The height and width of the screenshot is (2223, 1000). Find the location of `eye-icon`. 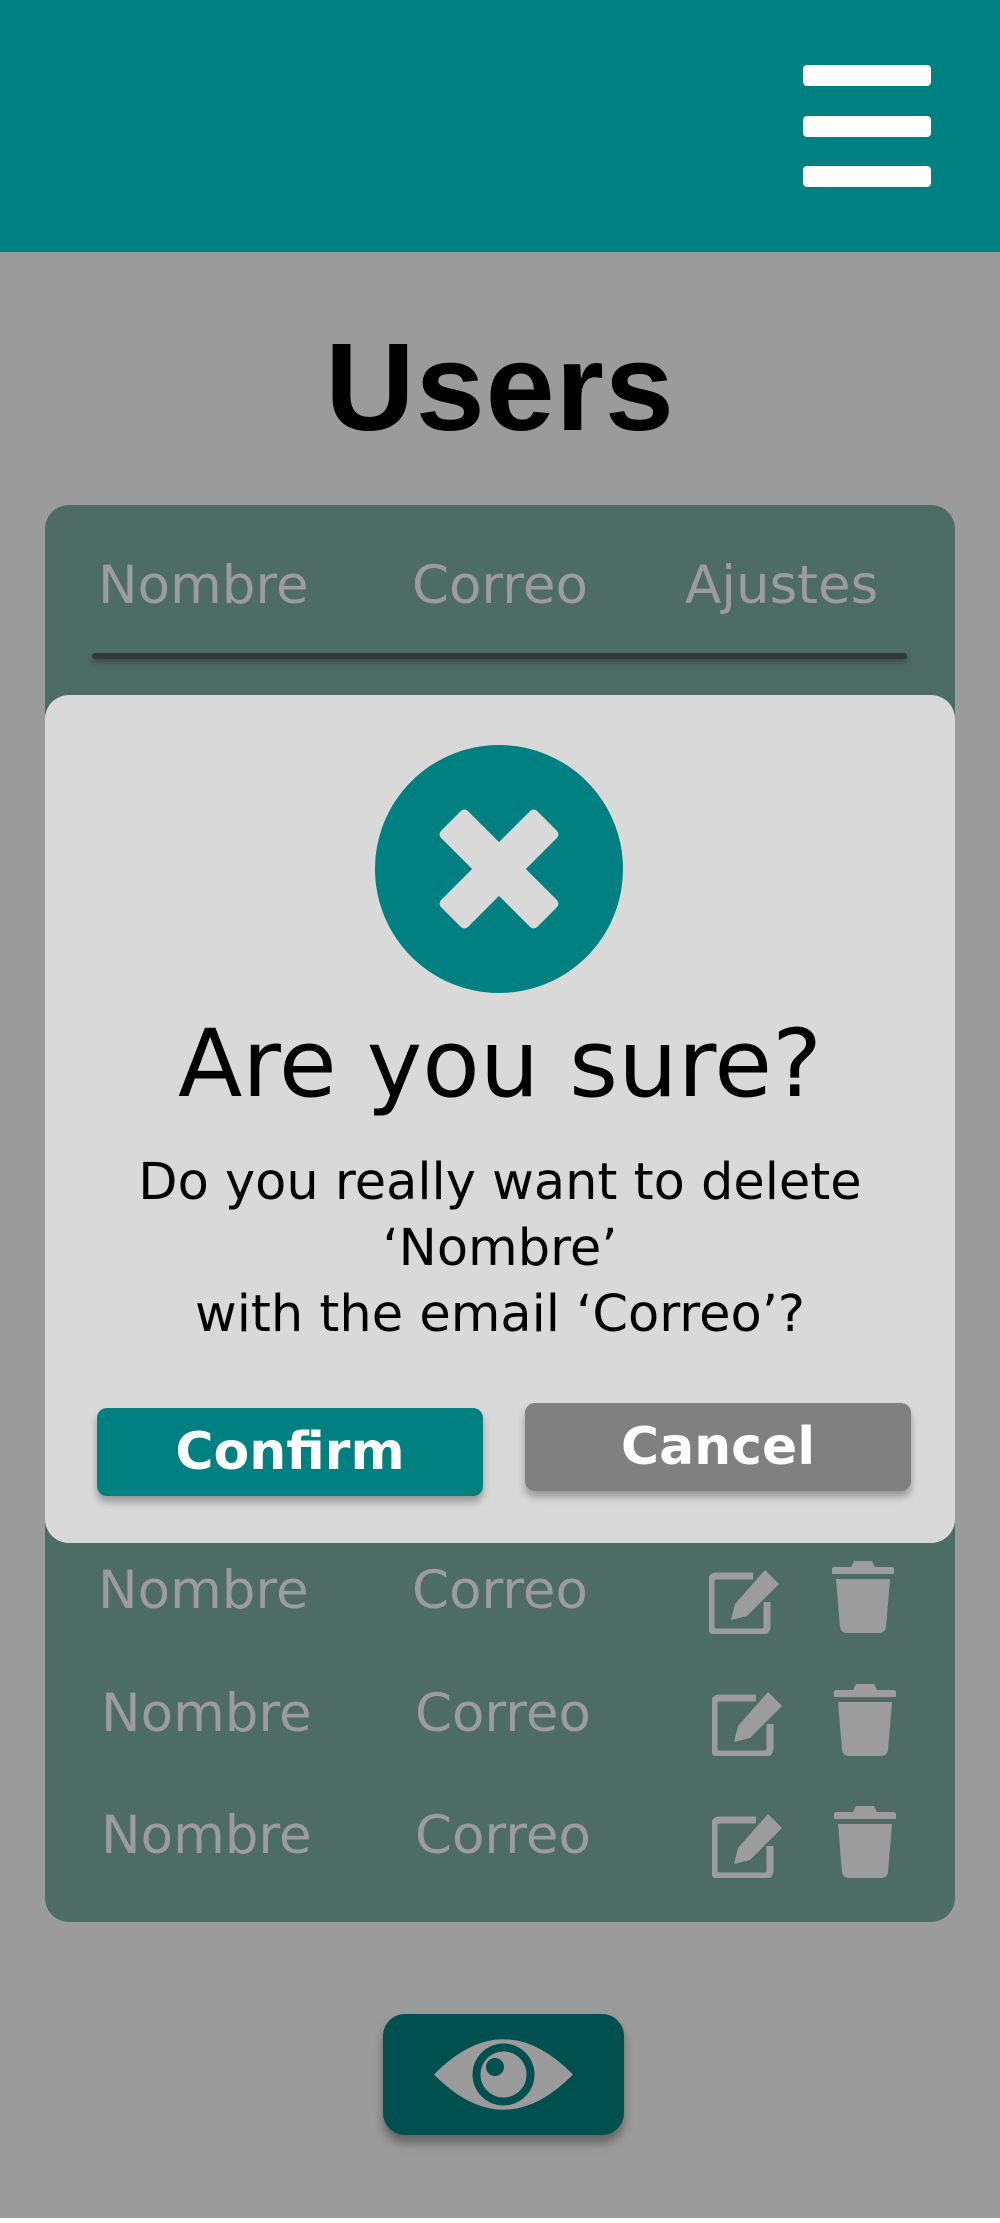

eye-icon is located at coordinates (503, 2074).